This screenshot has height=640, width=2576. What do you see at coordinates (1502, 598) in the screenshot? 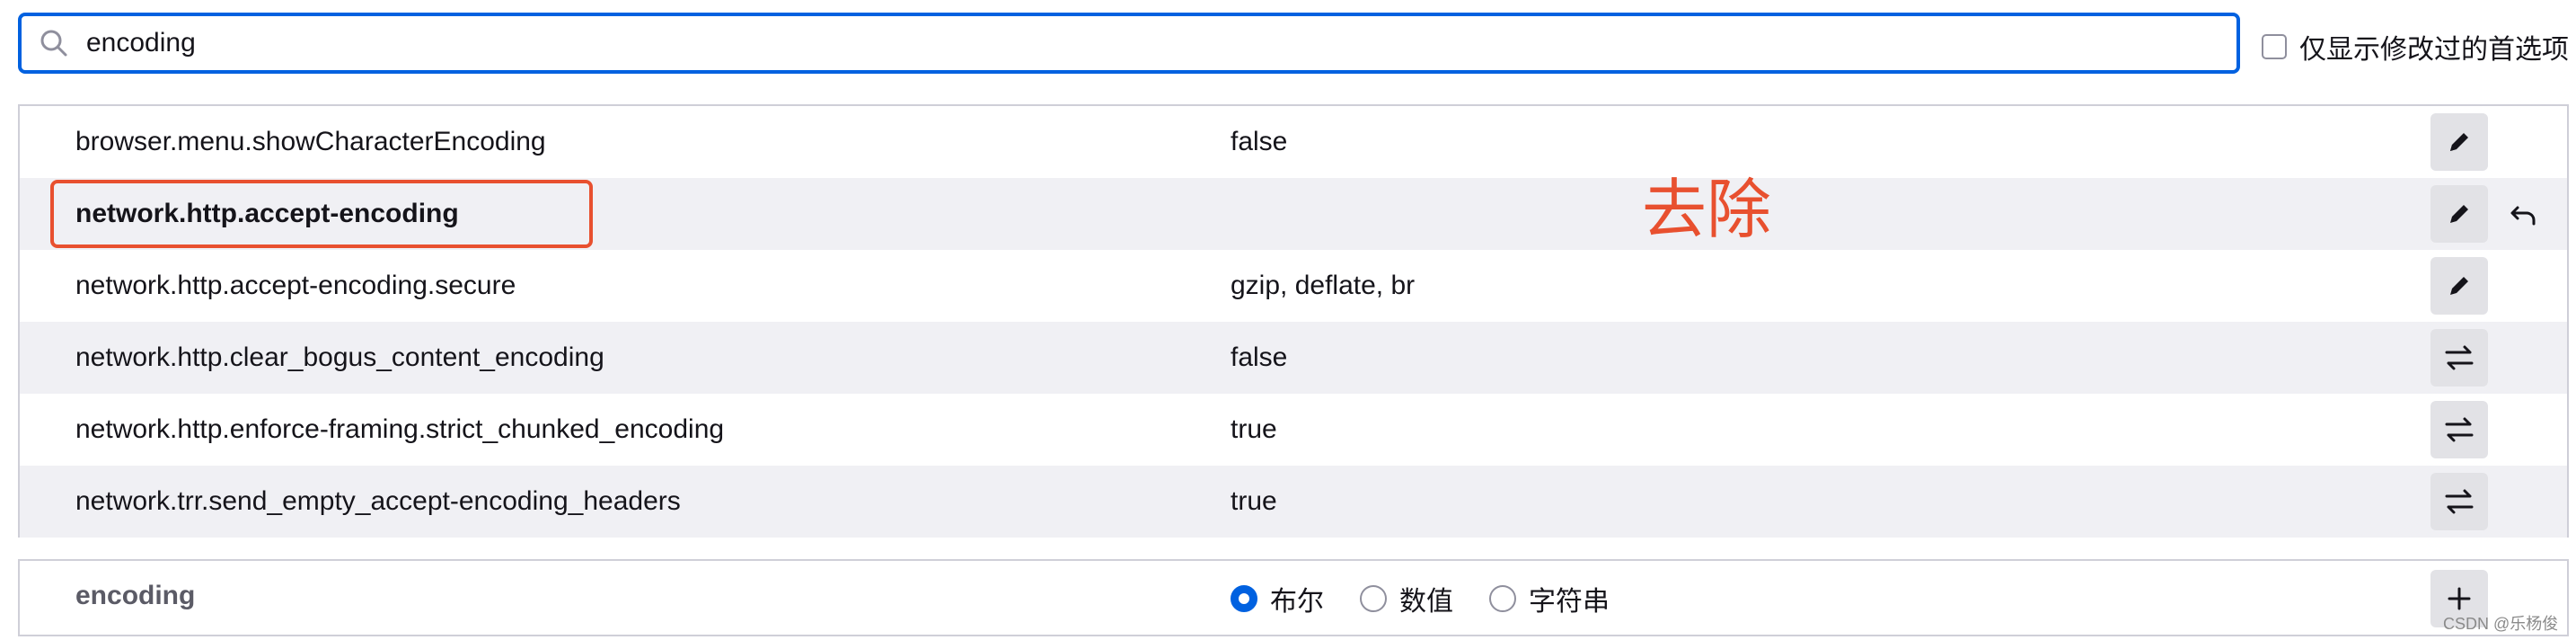
I see `radio-string` at bounding box center [1502, 598].